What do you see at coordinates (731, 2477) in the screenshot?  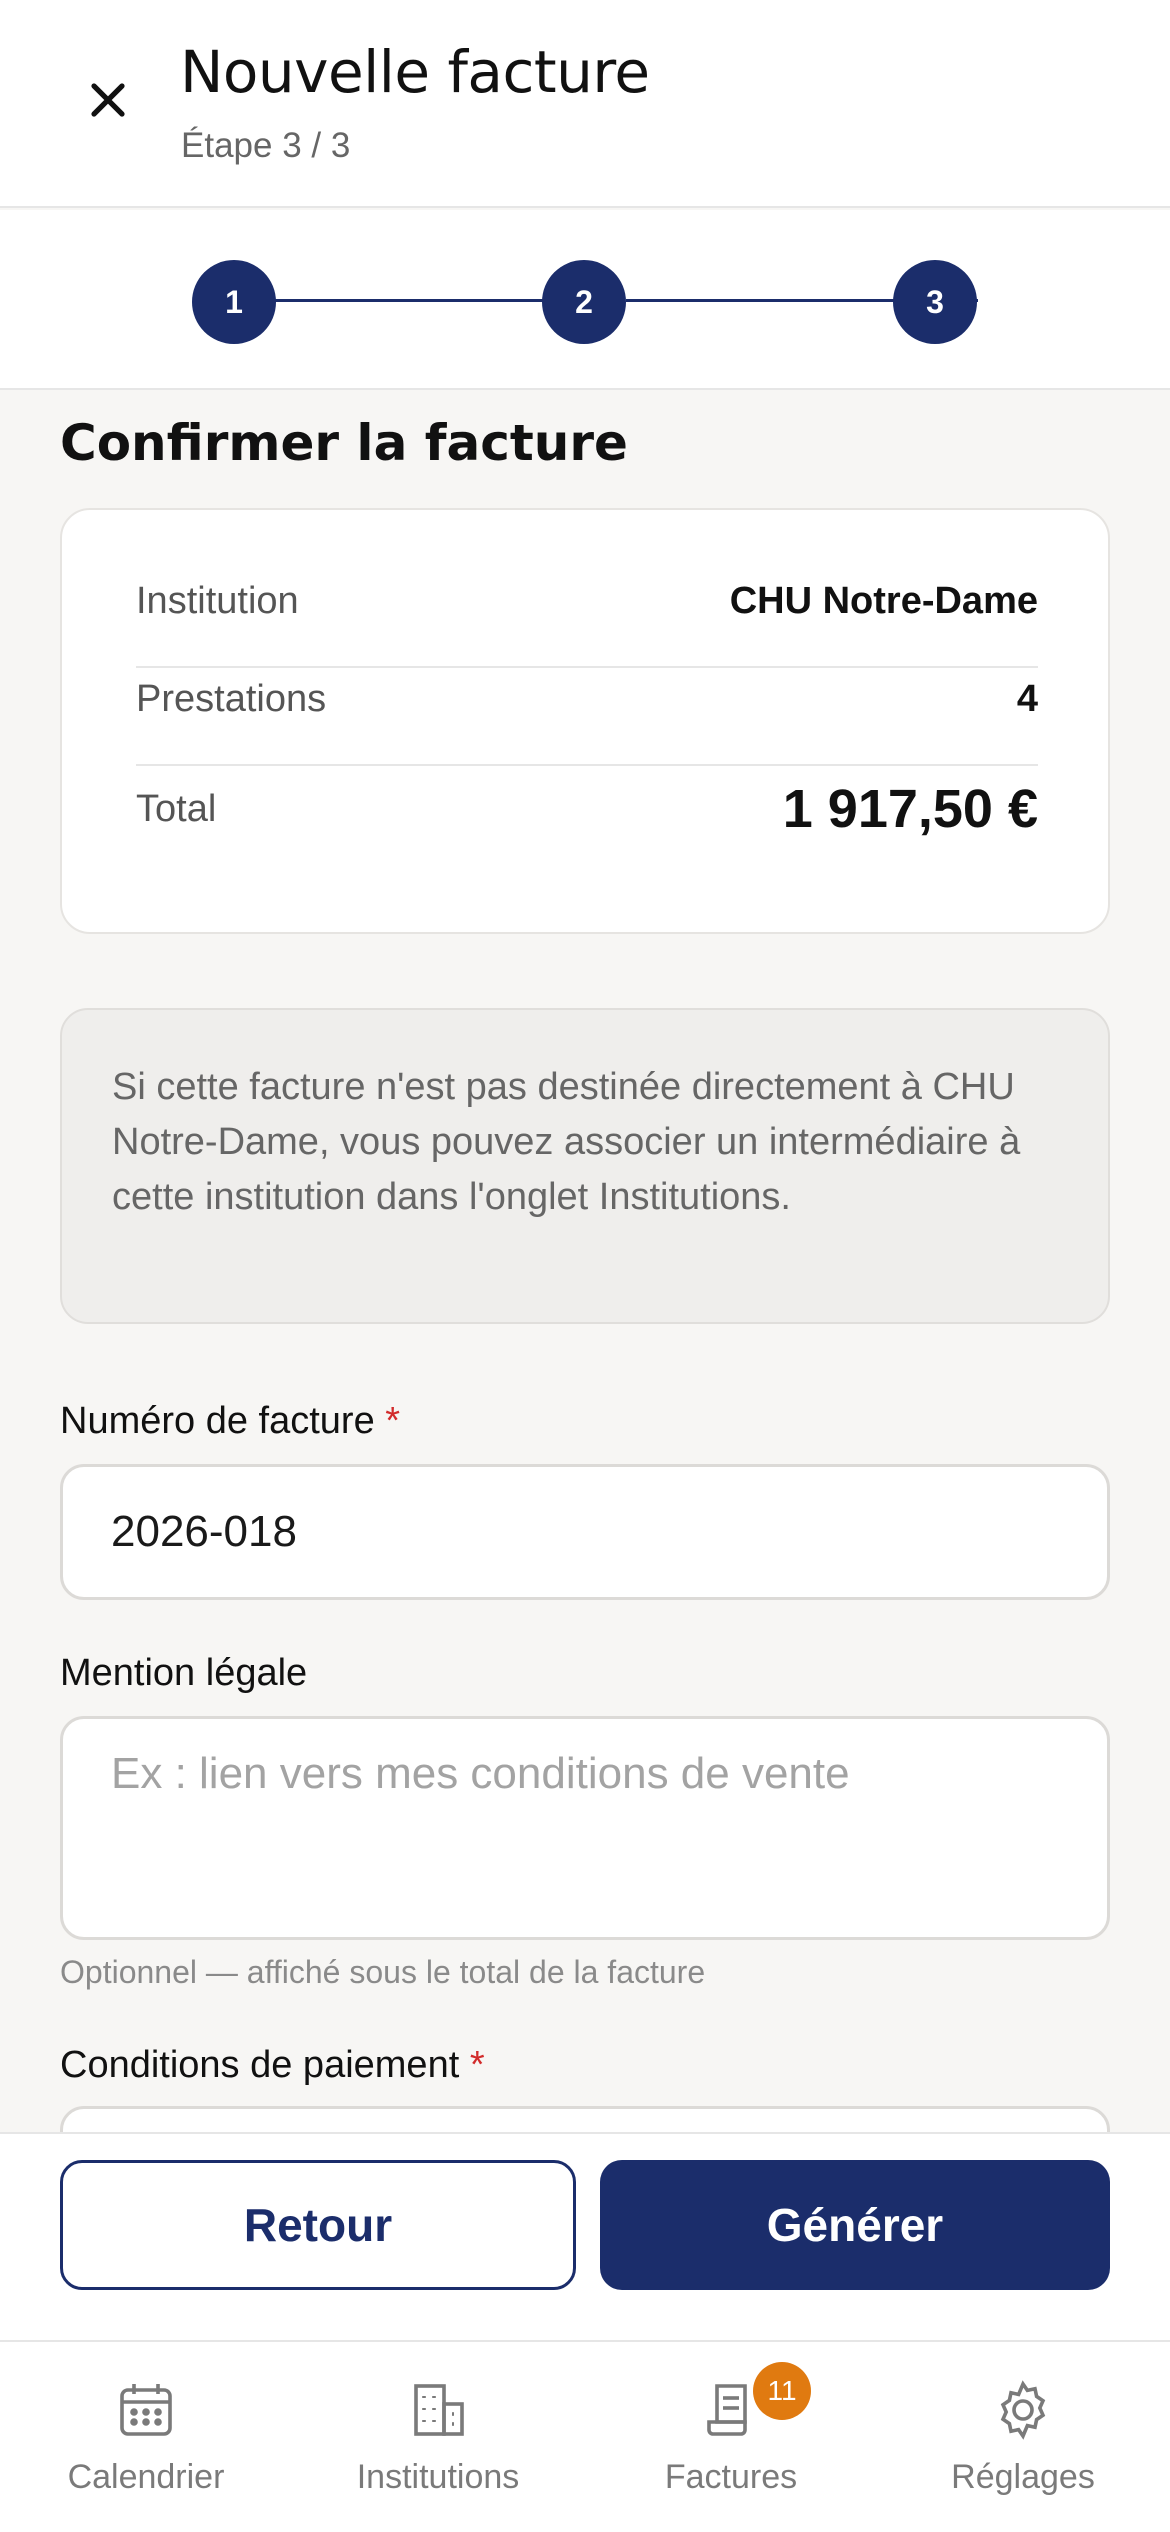 I see `tab-label: Factures` at bounding box center [731, 2477].